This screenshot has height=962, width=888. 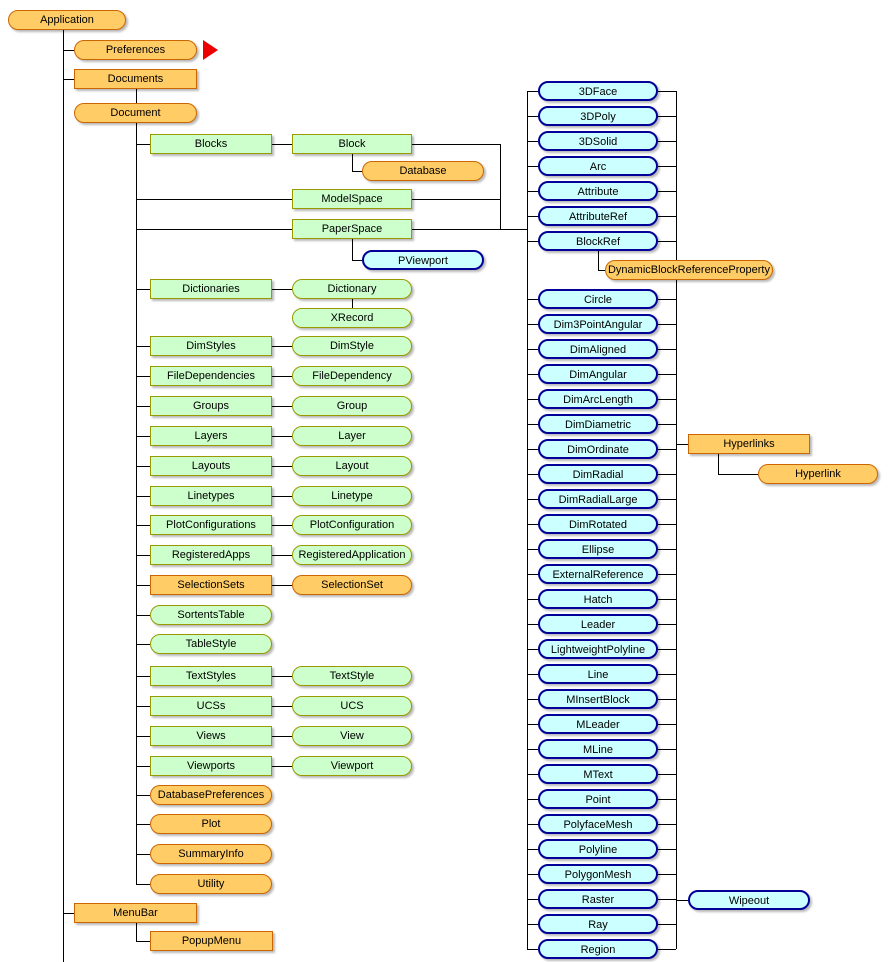 What do you see at coordinates (211, 706) in the screenshot?
I see `node-ucss: UCSs` at bounding box center [211, 706].